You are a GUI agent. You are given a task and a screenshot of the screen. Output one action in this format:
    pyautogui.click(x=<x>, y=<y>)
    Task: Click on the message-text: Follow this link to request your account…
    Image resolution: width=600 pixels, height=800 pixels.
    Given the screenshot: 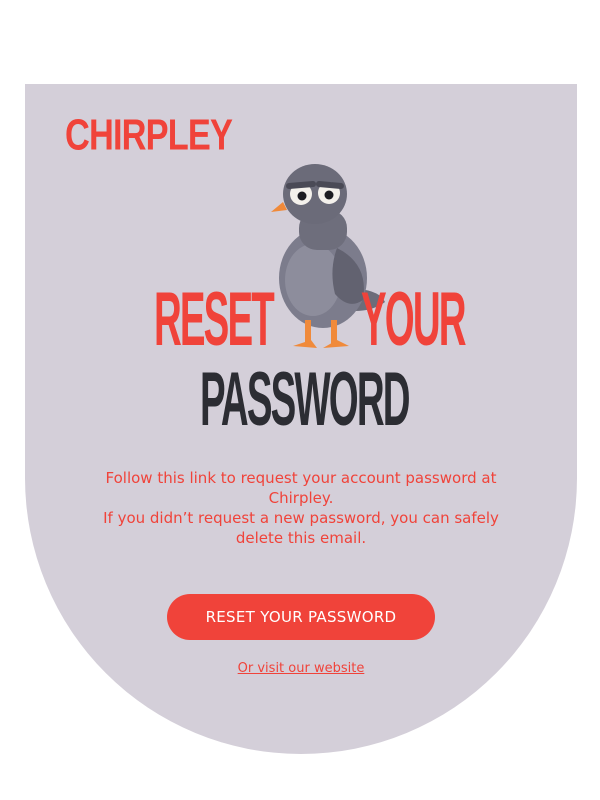 What is the action you would take?
    pyautogui.click(x=301, y=508)
    